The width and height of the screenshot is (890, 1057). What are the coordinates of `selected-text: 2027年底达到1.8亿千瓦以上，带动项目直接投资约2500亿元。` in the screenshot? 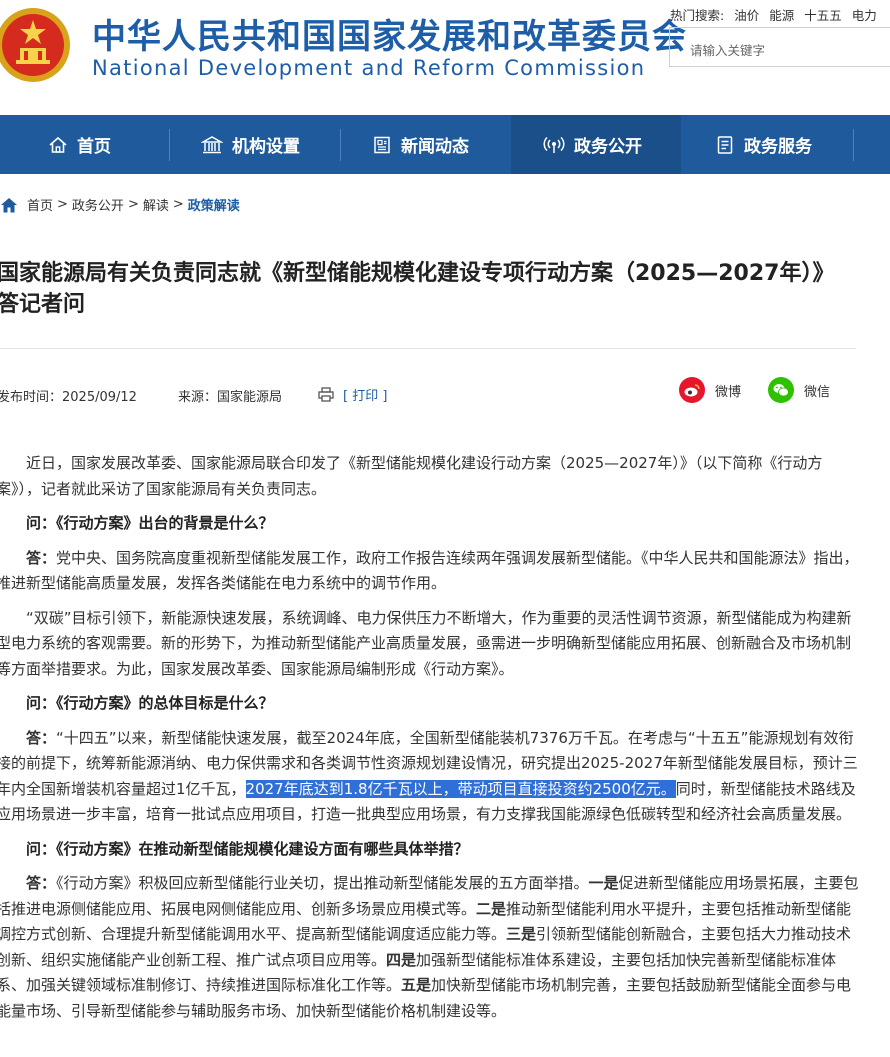 It's located at (460, 788).